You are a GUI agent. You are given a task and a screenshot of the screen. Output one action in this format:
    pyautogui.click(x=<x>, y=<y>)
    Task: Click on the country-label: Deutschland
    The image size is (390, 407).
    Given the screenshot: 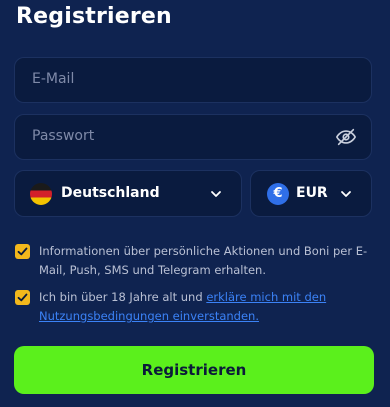 What is the action you would take?
    pyautogui.click(x=110, y=193)
    